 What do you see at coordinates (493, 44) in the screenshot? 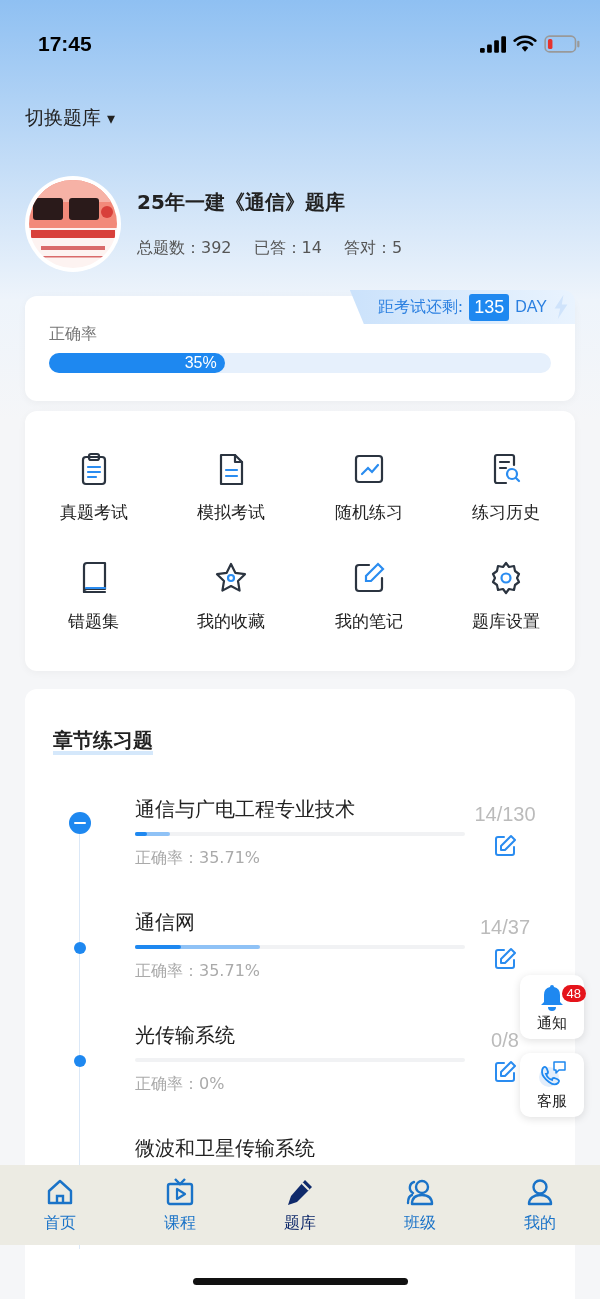
I see `signal-icon` at bounding box center [493, 44].